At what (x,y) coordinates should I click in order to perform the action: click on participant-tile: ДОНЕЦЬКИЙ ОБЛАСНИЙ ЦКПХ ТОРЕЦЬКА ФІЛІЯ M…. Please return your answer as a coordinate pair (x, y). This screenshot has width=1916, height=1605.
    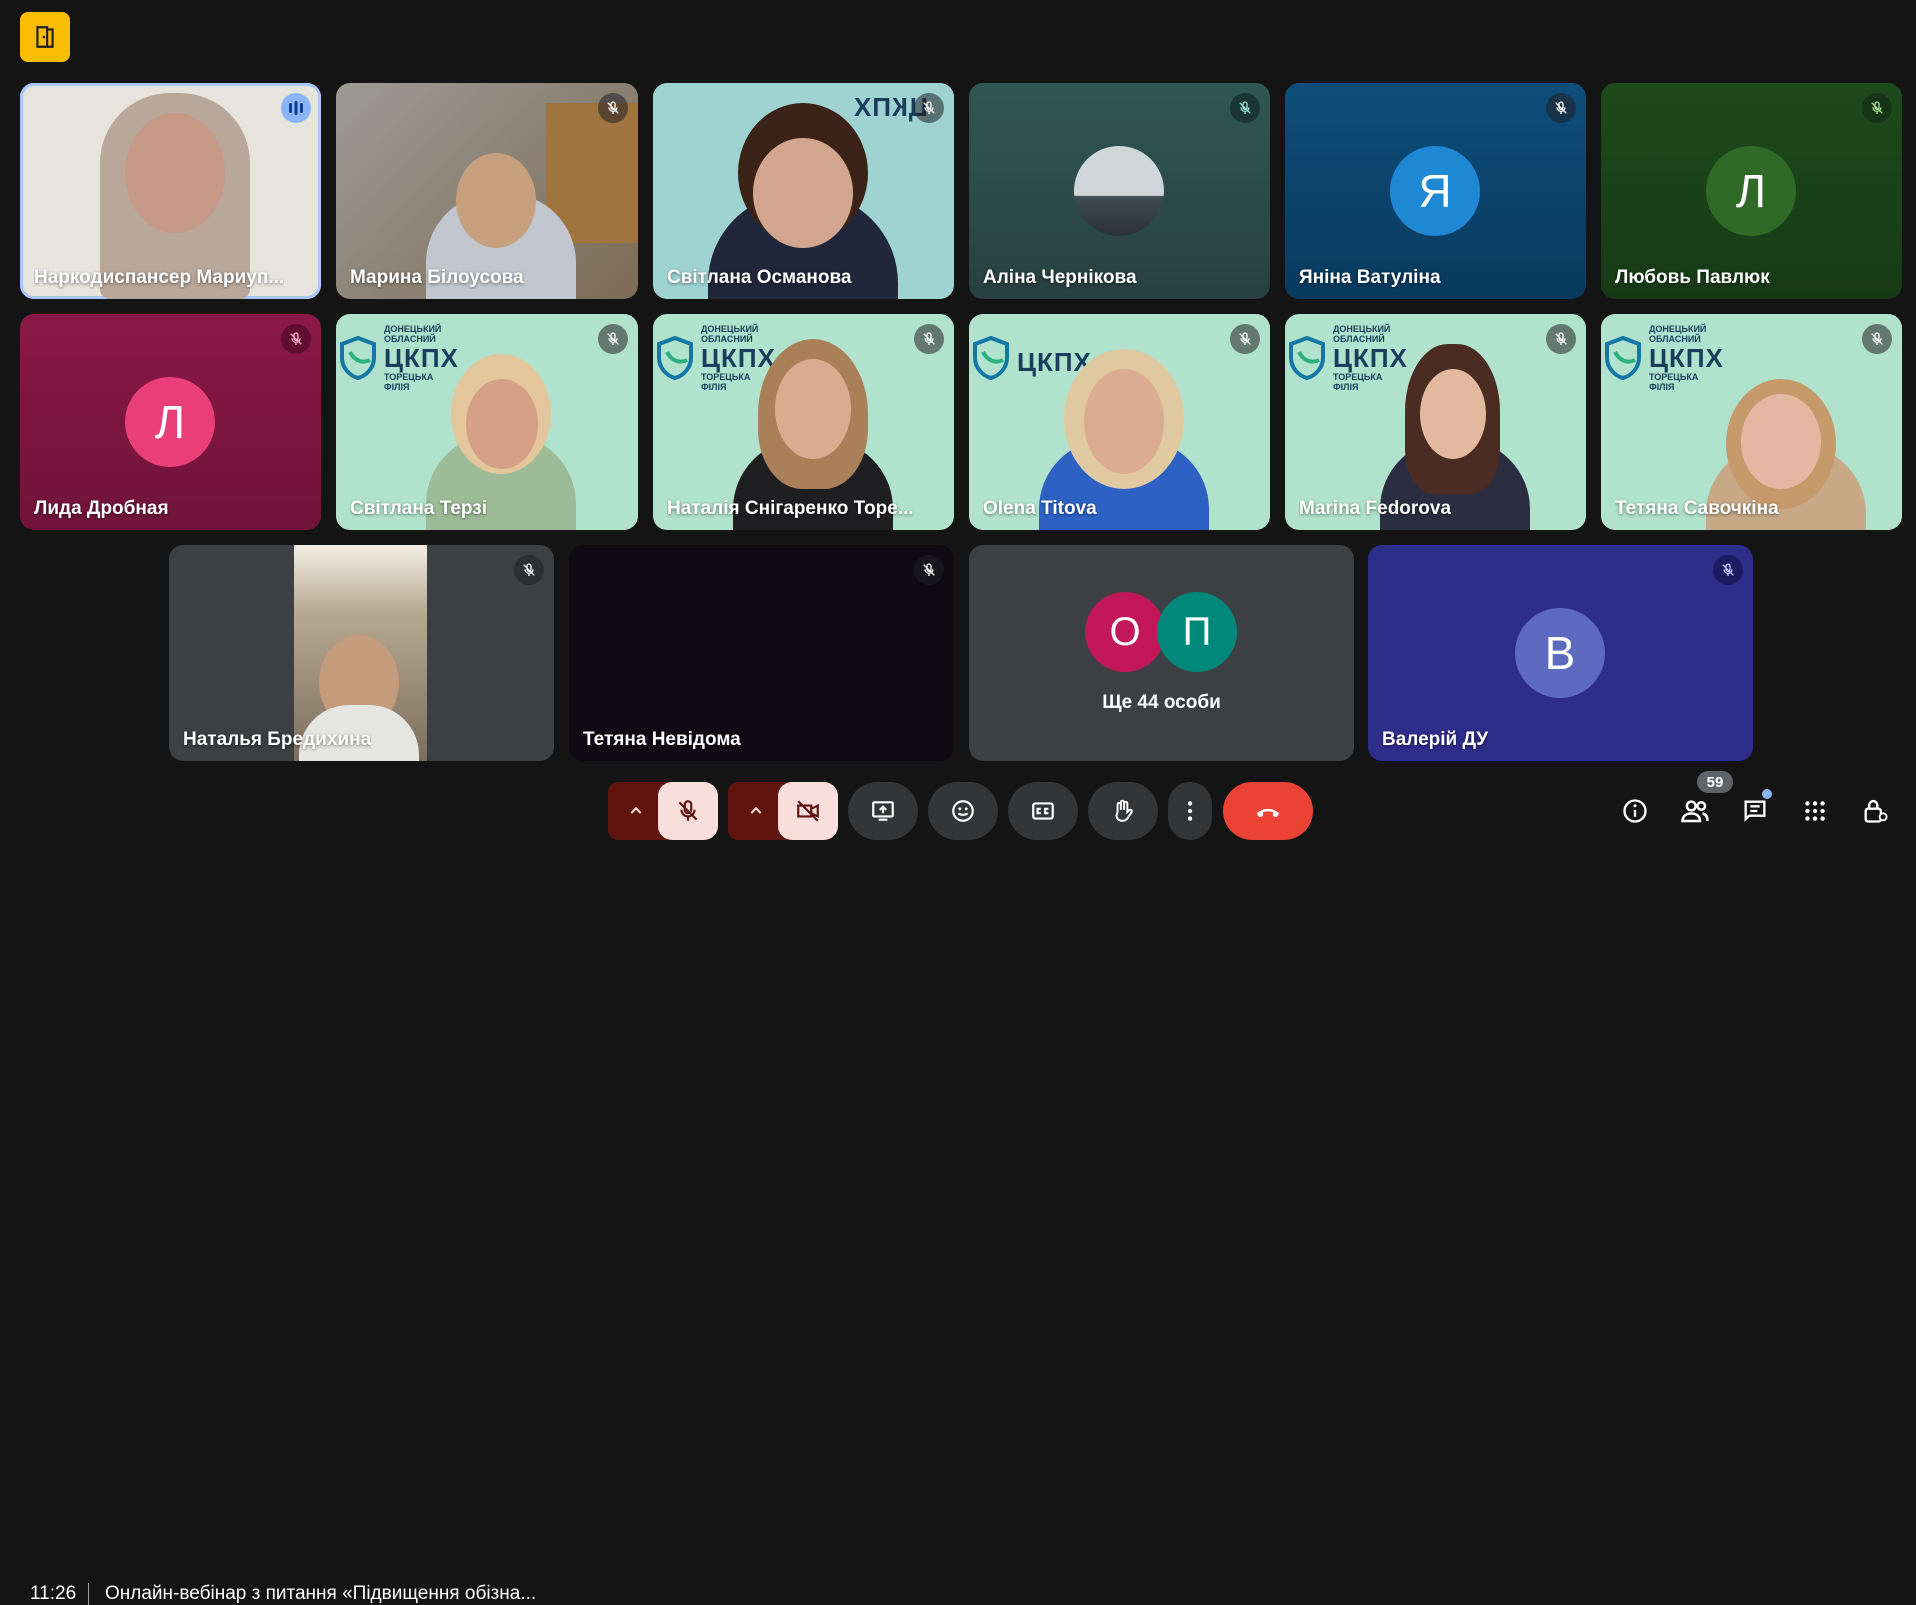
    Looking at the image, I should click on (1435, 422).